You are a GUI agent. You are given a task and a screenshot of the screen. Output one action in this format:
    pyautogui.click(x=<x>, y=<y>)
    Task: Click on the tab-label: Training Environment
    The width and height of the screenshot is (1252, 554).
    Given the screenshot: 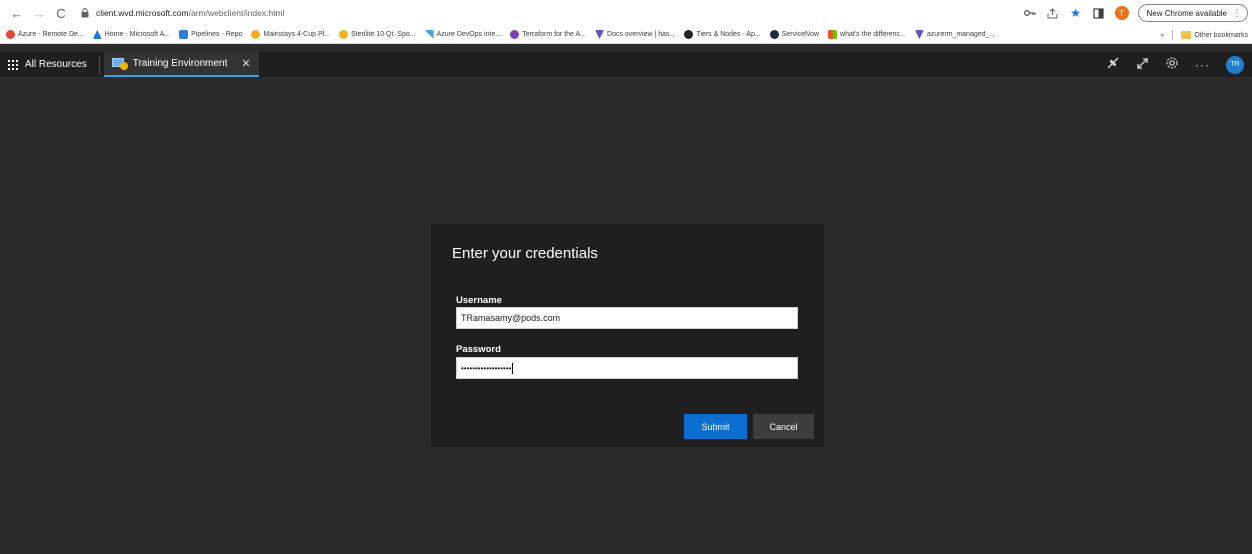 What is the action you would take?
    pyautogui.click(x=180, y=63)
    